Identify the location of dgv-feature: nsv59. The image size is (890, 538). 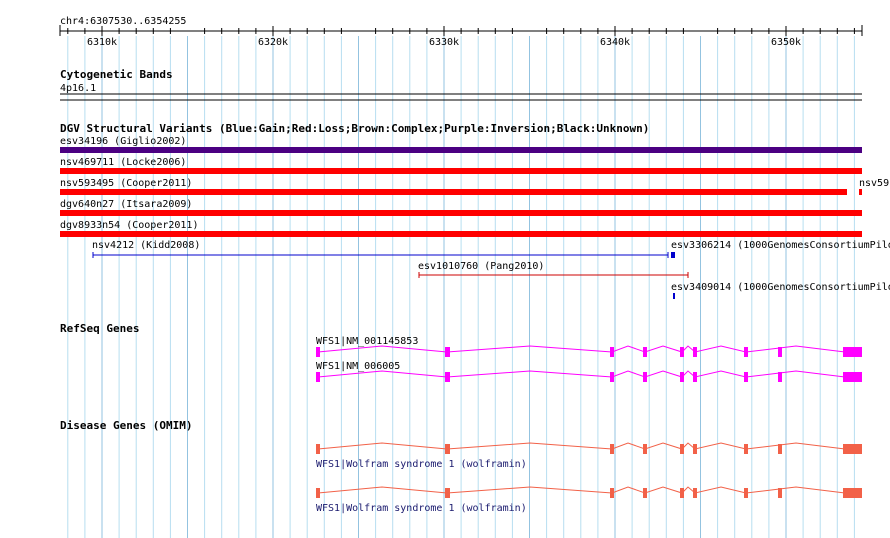
(874, 186).